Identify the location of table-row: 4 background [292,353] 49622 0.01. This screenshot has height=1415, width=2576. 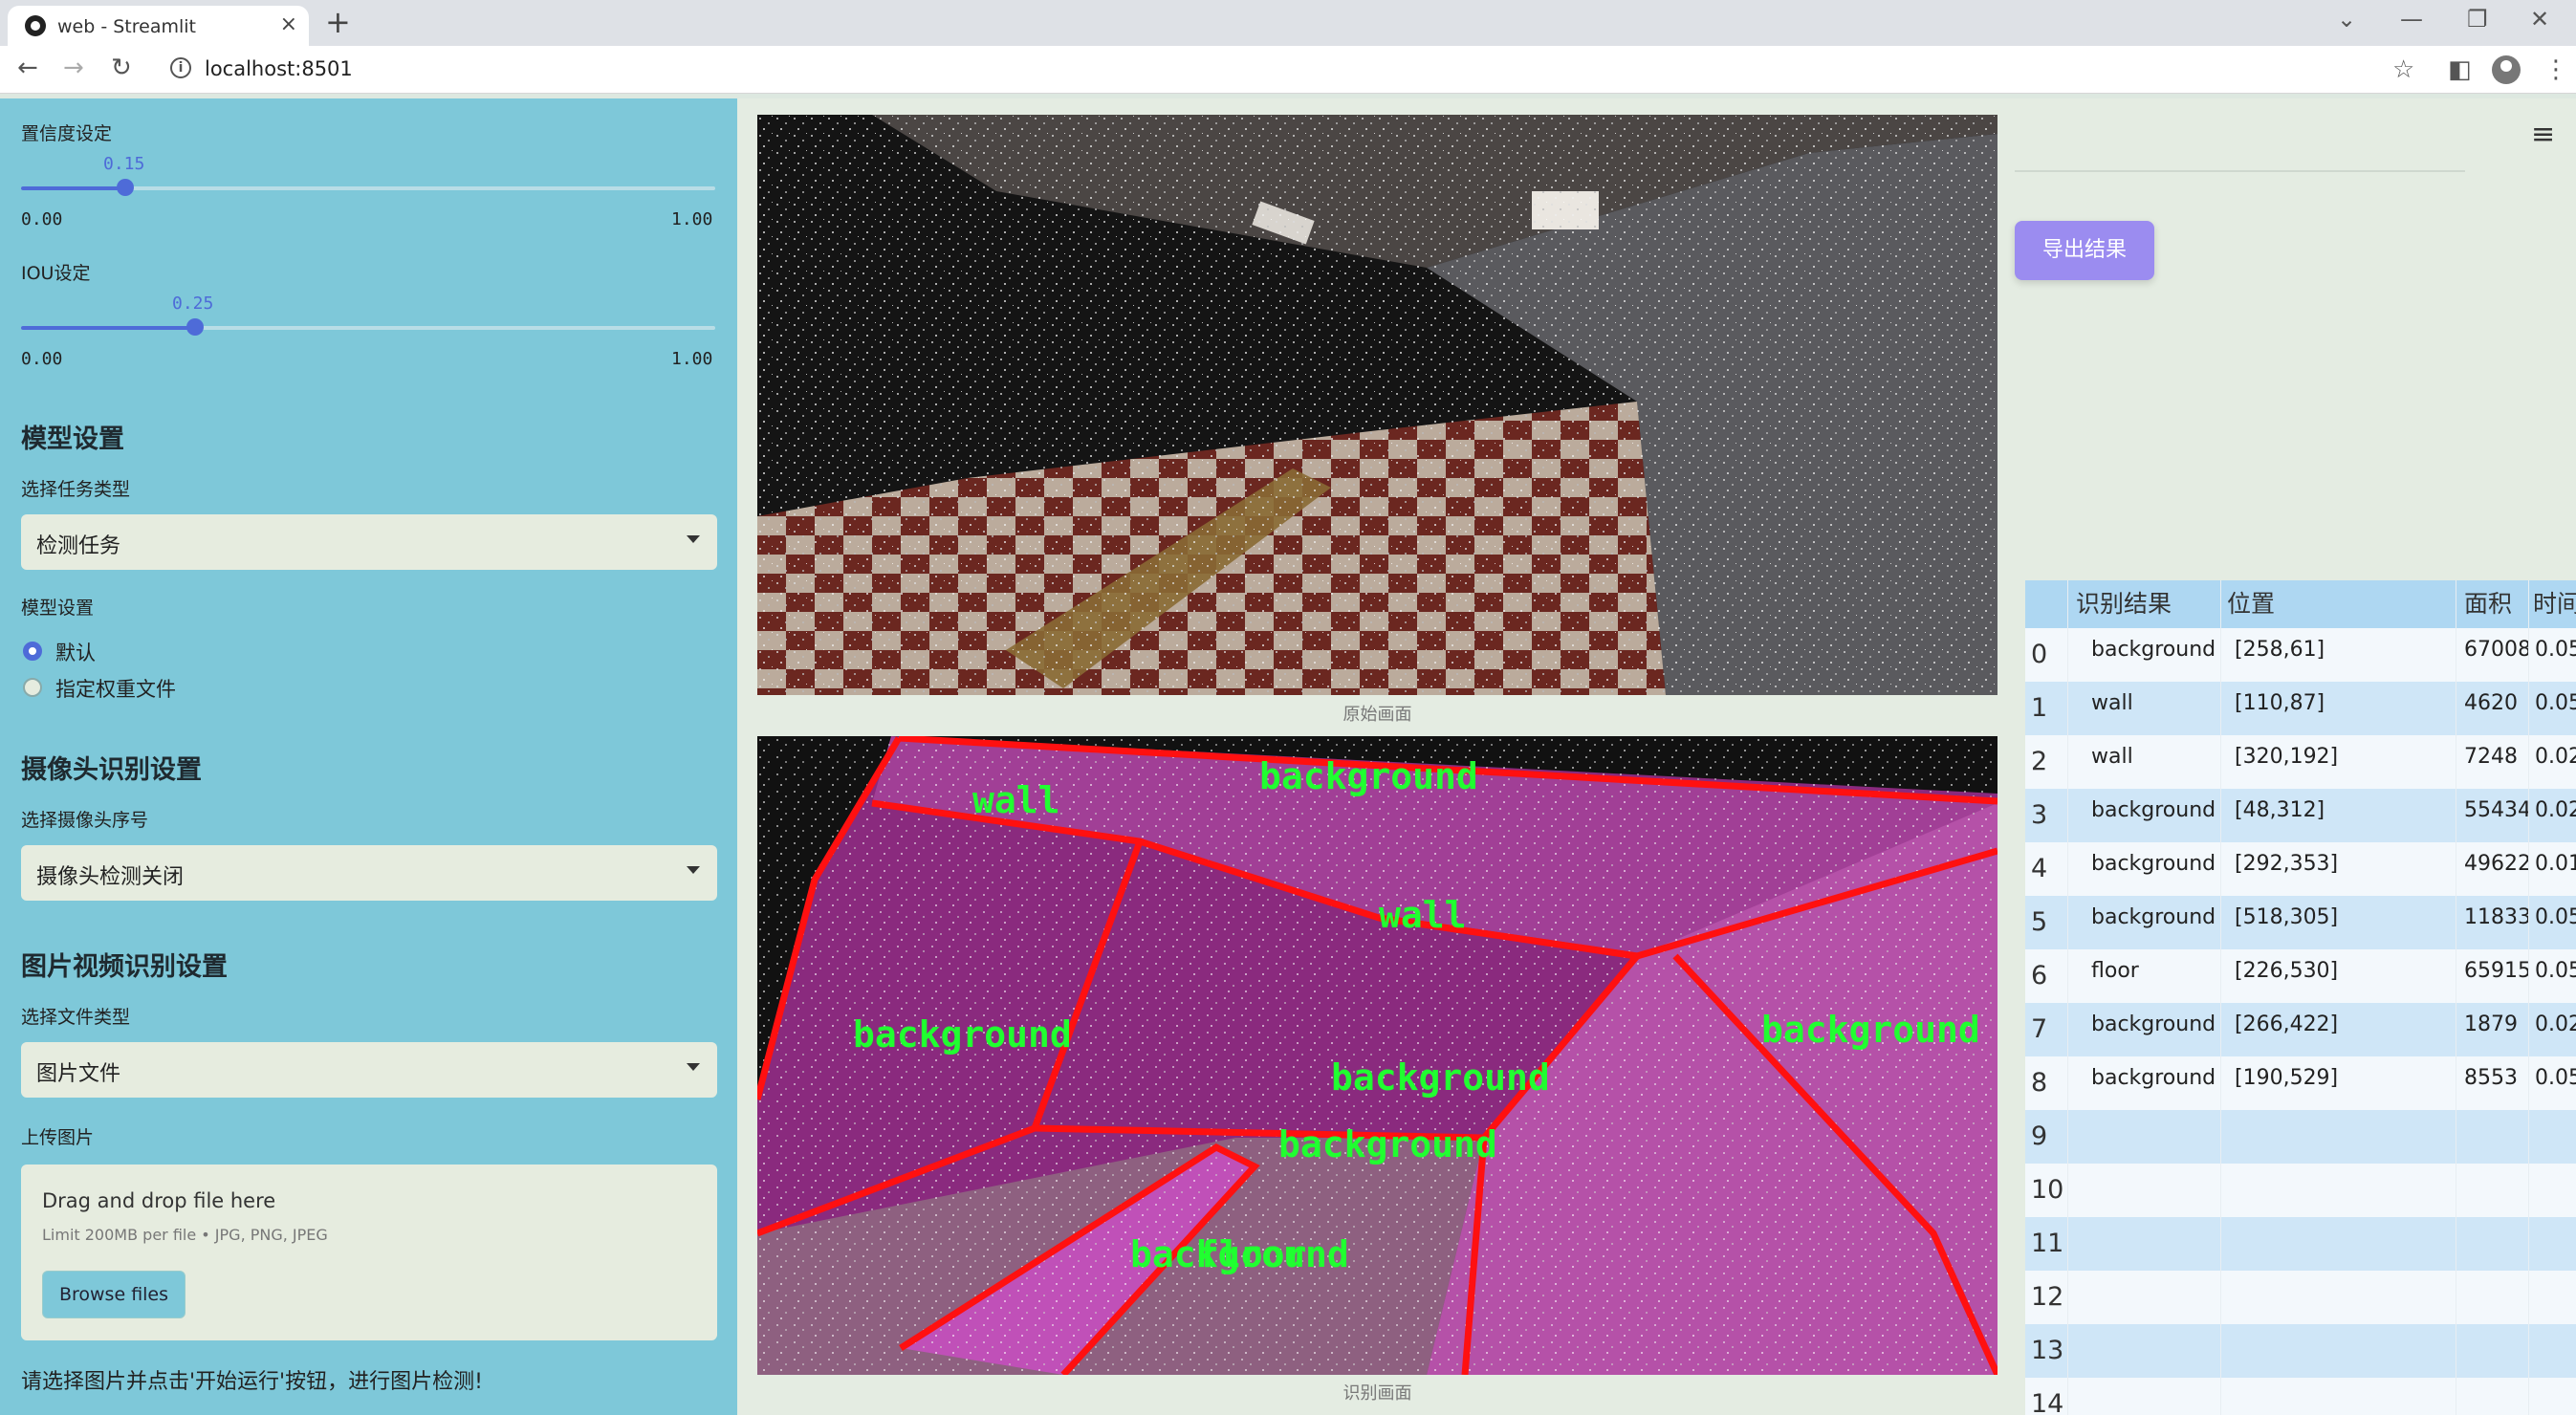
(2300, 869).